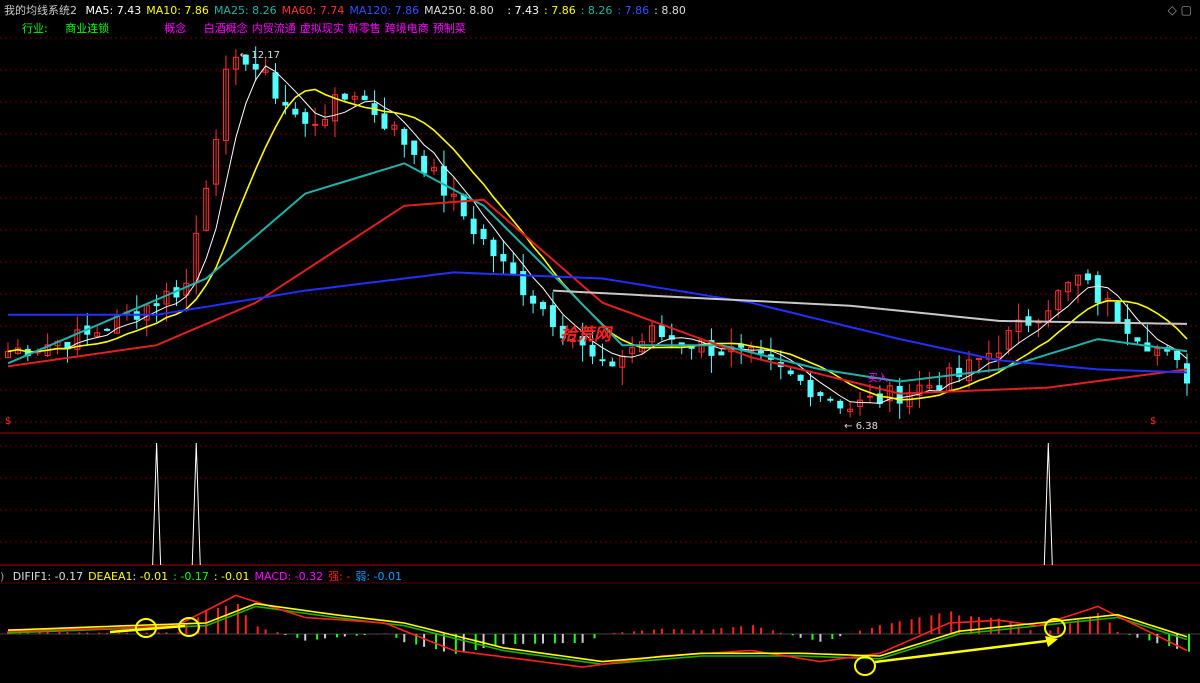 The height and width of the screenshot is (683, 1200). I want to click on watermark: 拾荒网, so click(587, 335).